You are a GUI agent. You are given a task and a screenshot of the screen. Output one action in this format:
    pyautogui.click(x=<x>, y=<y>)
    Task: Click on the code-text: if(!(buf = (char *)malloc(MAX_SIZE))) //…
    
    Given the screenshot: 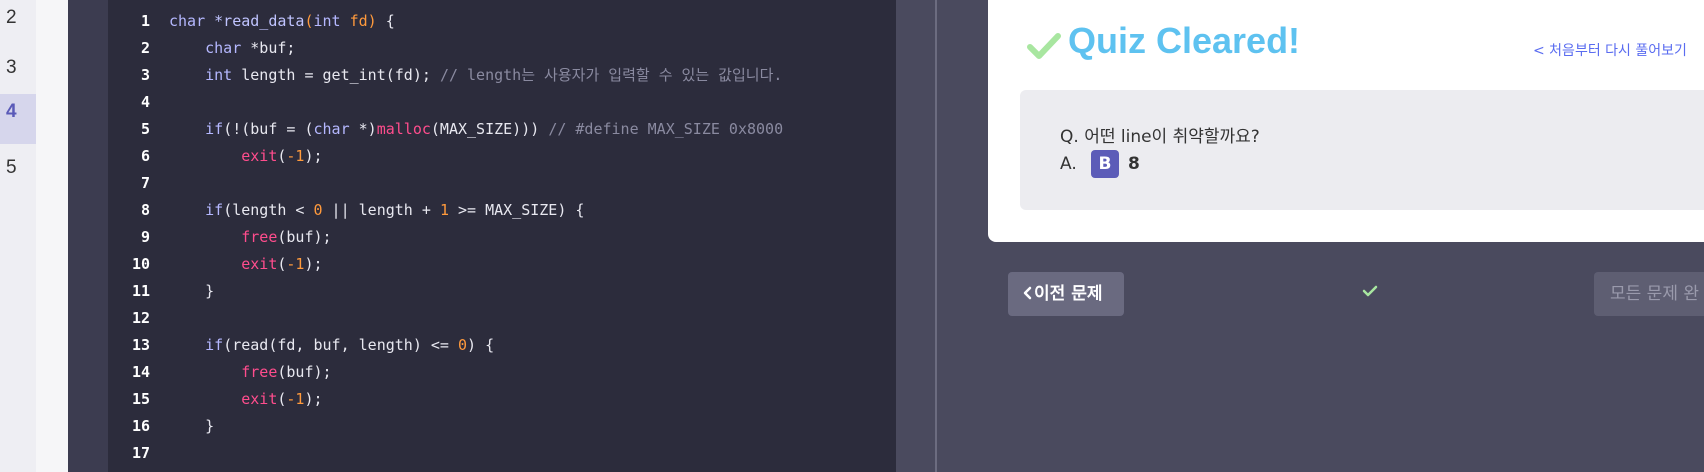 What is the action you would take?
    pyautogui.click(x=494, y=129)
    